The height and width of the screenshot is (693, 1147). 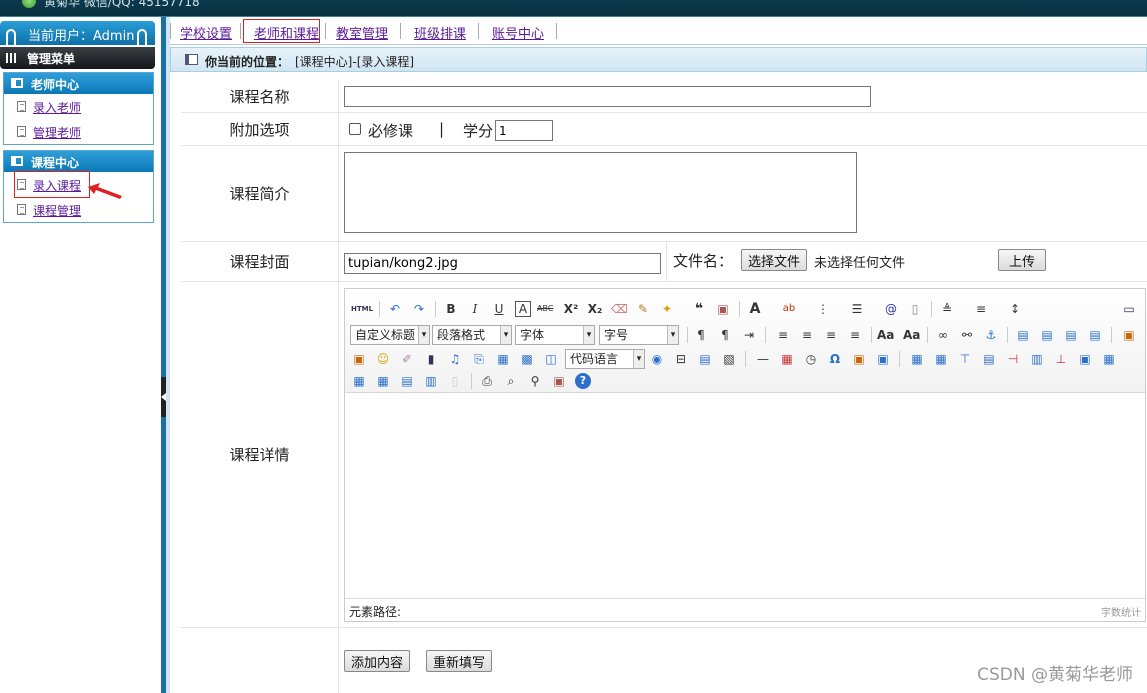 What do you see at coordinates (915, 309) in the screenshot?
I see `clear-doc-icon: ▯` at bounding box center [915, 309].